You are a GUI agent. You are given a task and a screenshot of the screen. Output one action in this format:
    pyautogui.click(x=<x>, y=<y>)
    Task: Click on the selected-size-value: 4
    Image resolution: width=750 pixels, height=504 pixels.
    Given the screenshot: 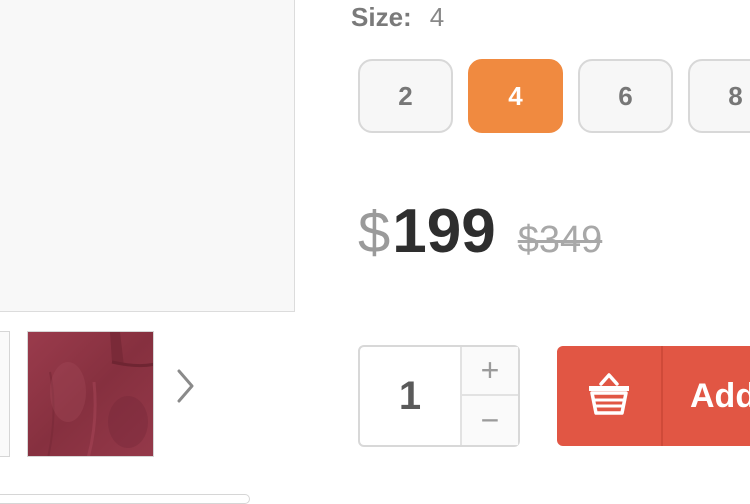 What is the action you would take?
    pyautogui.click(x=437, y=17)
    